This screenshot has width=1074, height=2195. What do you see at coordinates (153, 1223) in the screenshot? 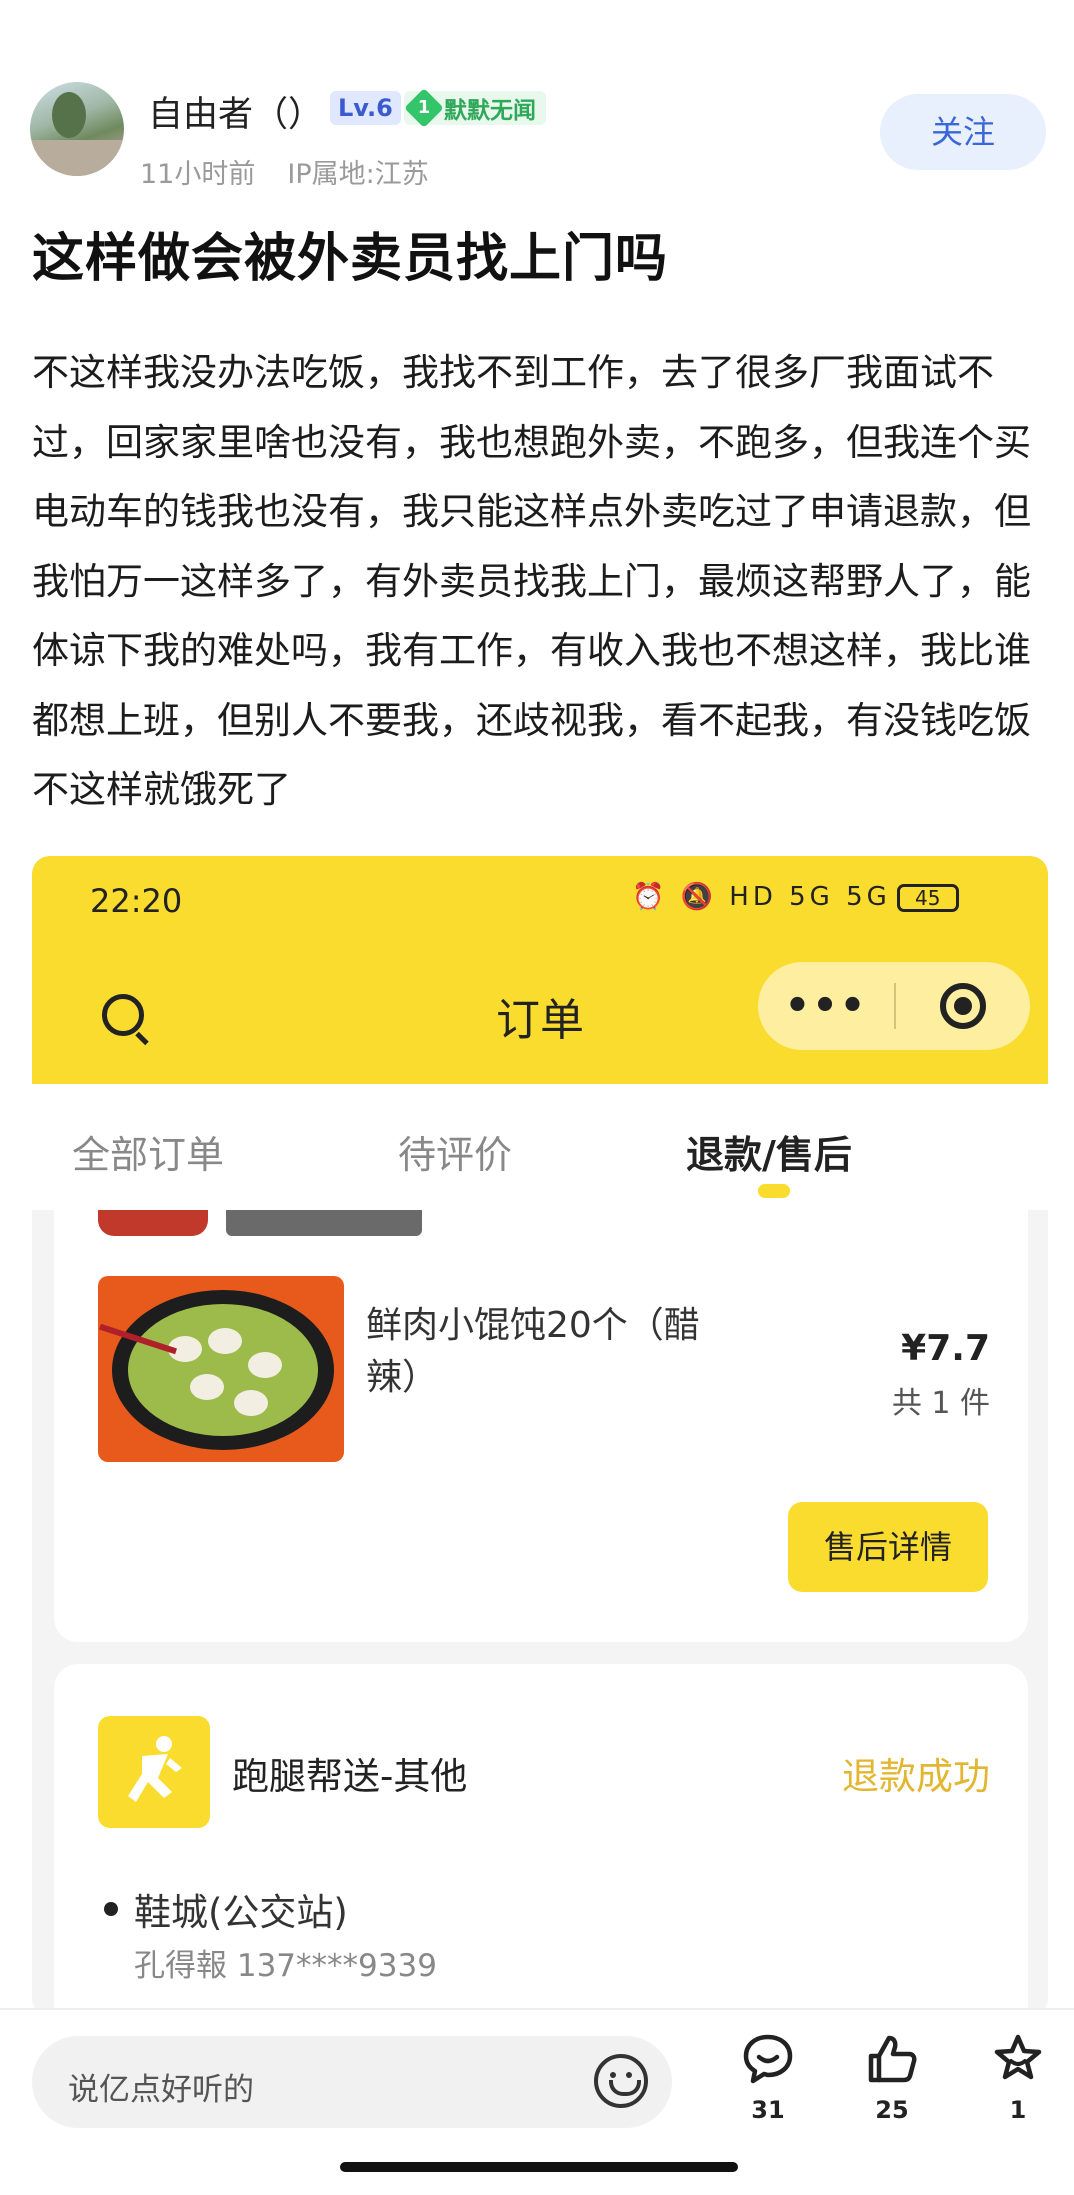
I see `clipped-thumbnail` at bounding box center [153, 1223].